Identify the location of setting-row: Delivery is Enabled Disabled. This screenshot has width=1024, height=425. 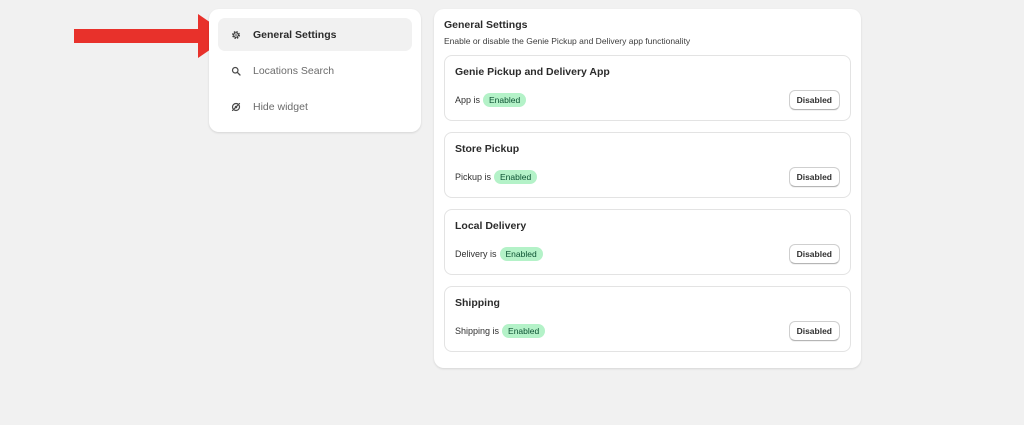
(647, 254).